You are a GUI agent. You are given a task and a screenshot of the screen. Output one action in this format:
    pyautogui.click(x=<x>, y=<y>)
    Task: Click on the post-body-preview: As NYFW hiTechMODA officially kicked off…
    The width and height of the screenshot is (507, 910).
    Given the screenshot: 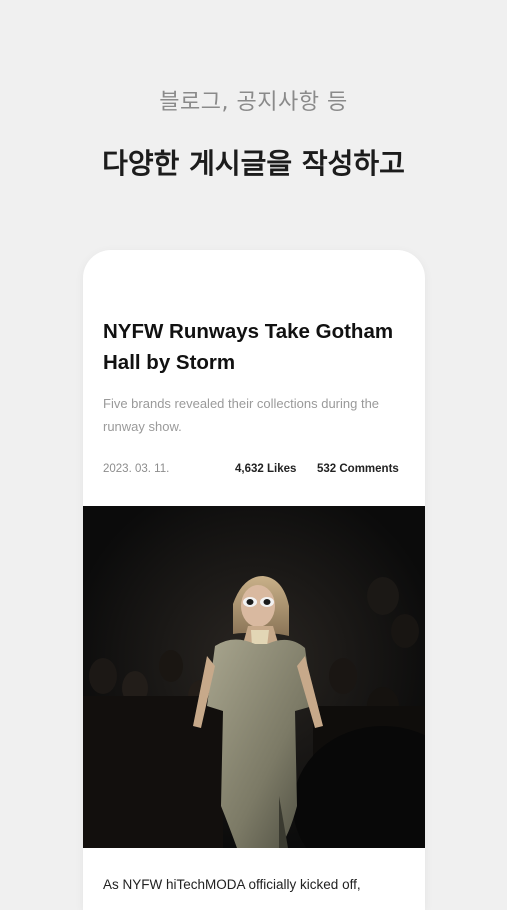 What is the action you would take?
    pyautogui.click(x=232, y=884)
    